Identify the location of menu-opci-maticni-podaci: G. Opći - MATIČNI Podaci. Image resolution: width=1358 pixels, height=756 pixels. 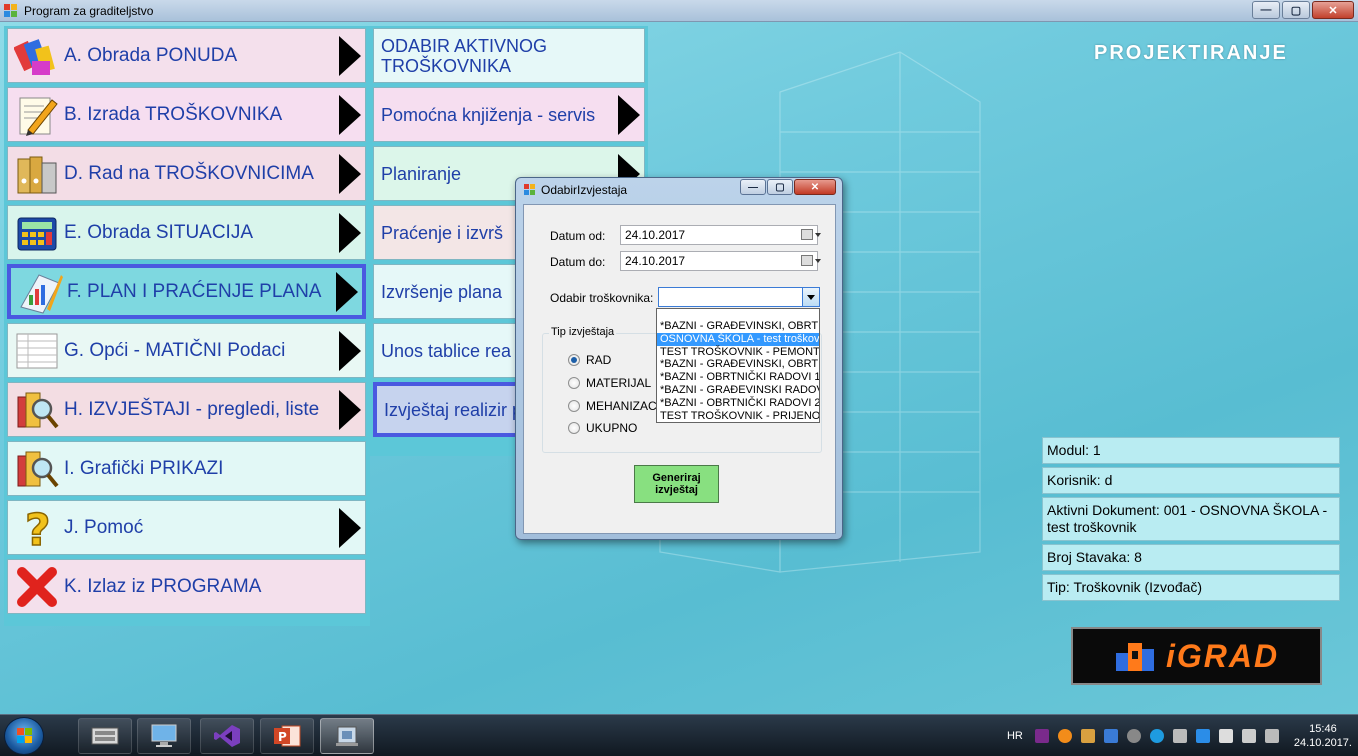
(186, 350).